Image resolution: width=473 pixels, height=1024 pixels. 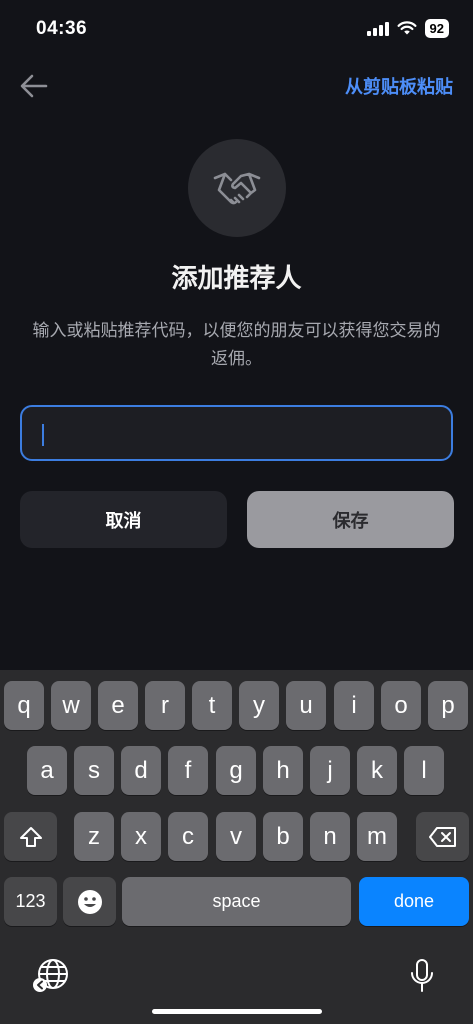 What do you see at coordinates (30, 901) in the screenshot?
I see `numbers-key: 123` at bounding box center [30, 901].